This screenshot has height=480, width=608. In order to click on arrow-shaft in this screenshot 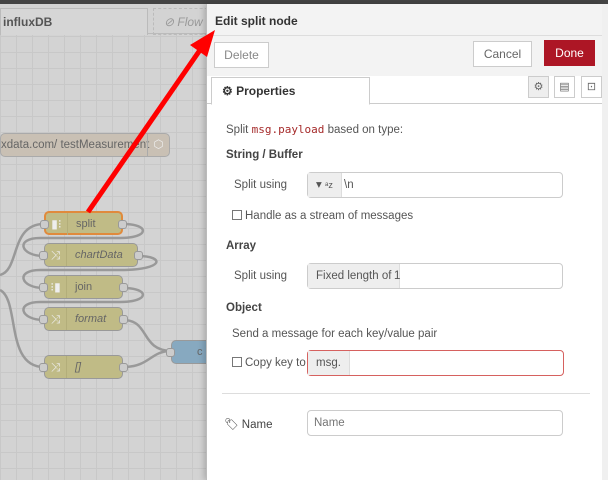, I will do `click(144, 131)`.